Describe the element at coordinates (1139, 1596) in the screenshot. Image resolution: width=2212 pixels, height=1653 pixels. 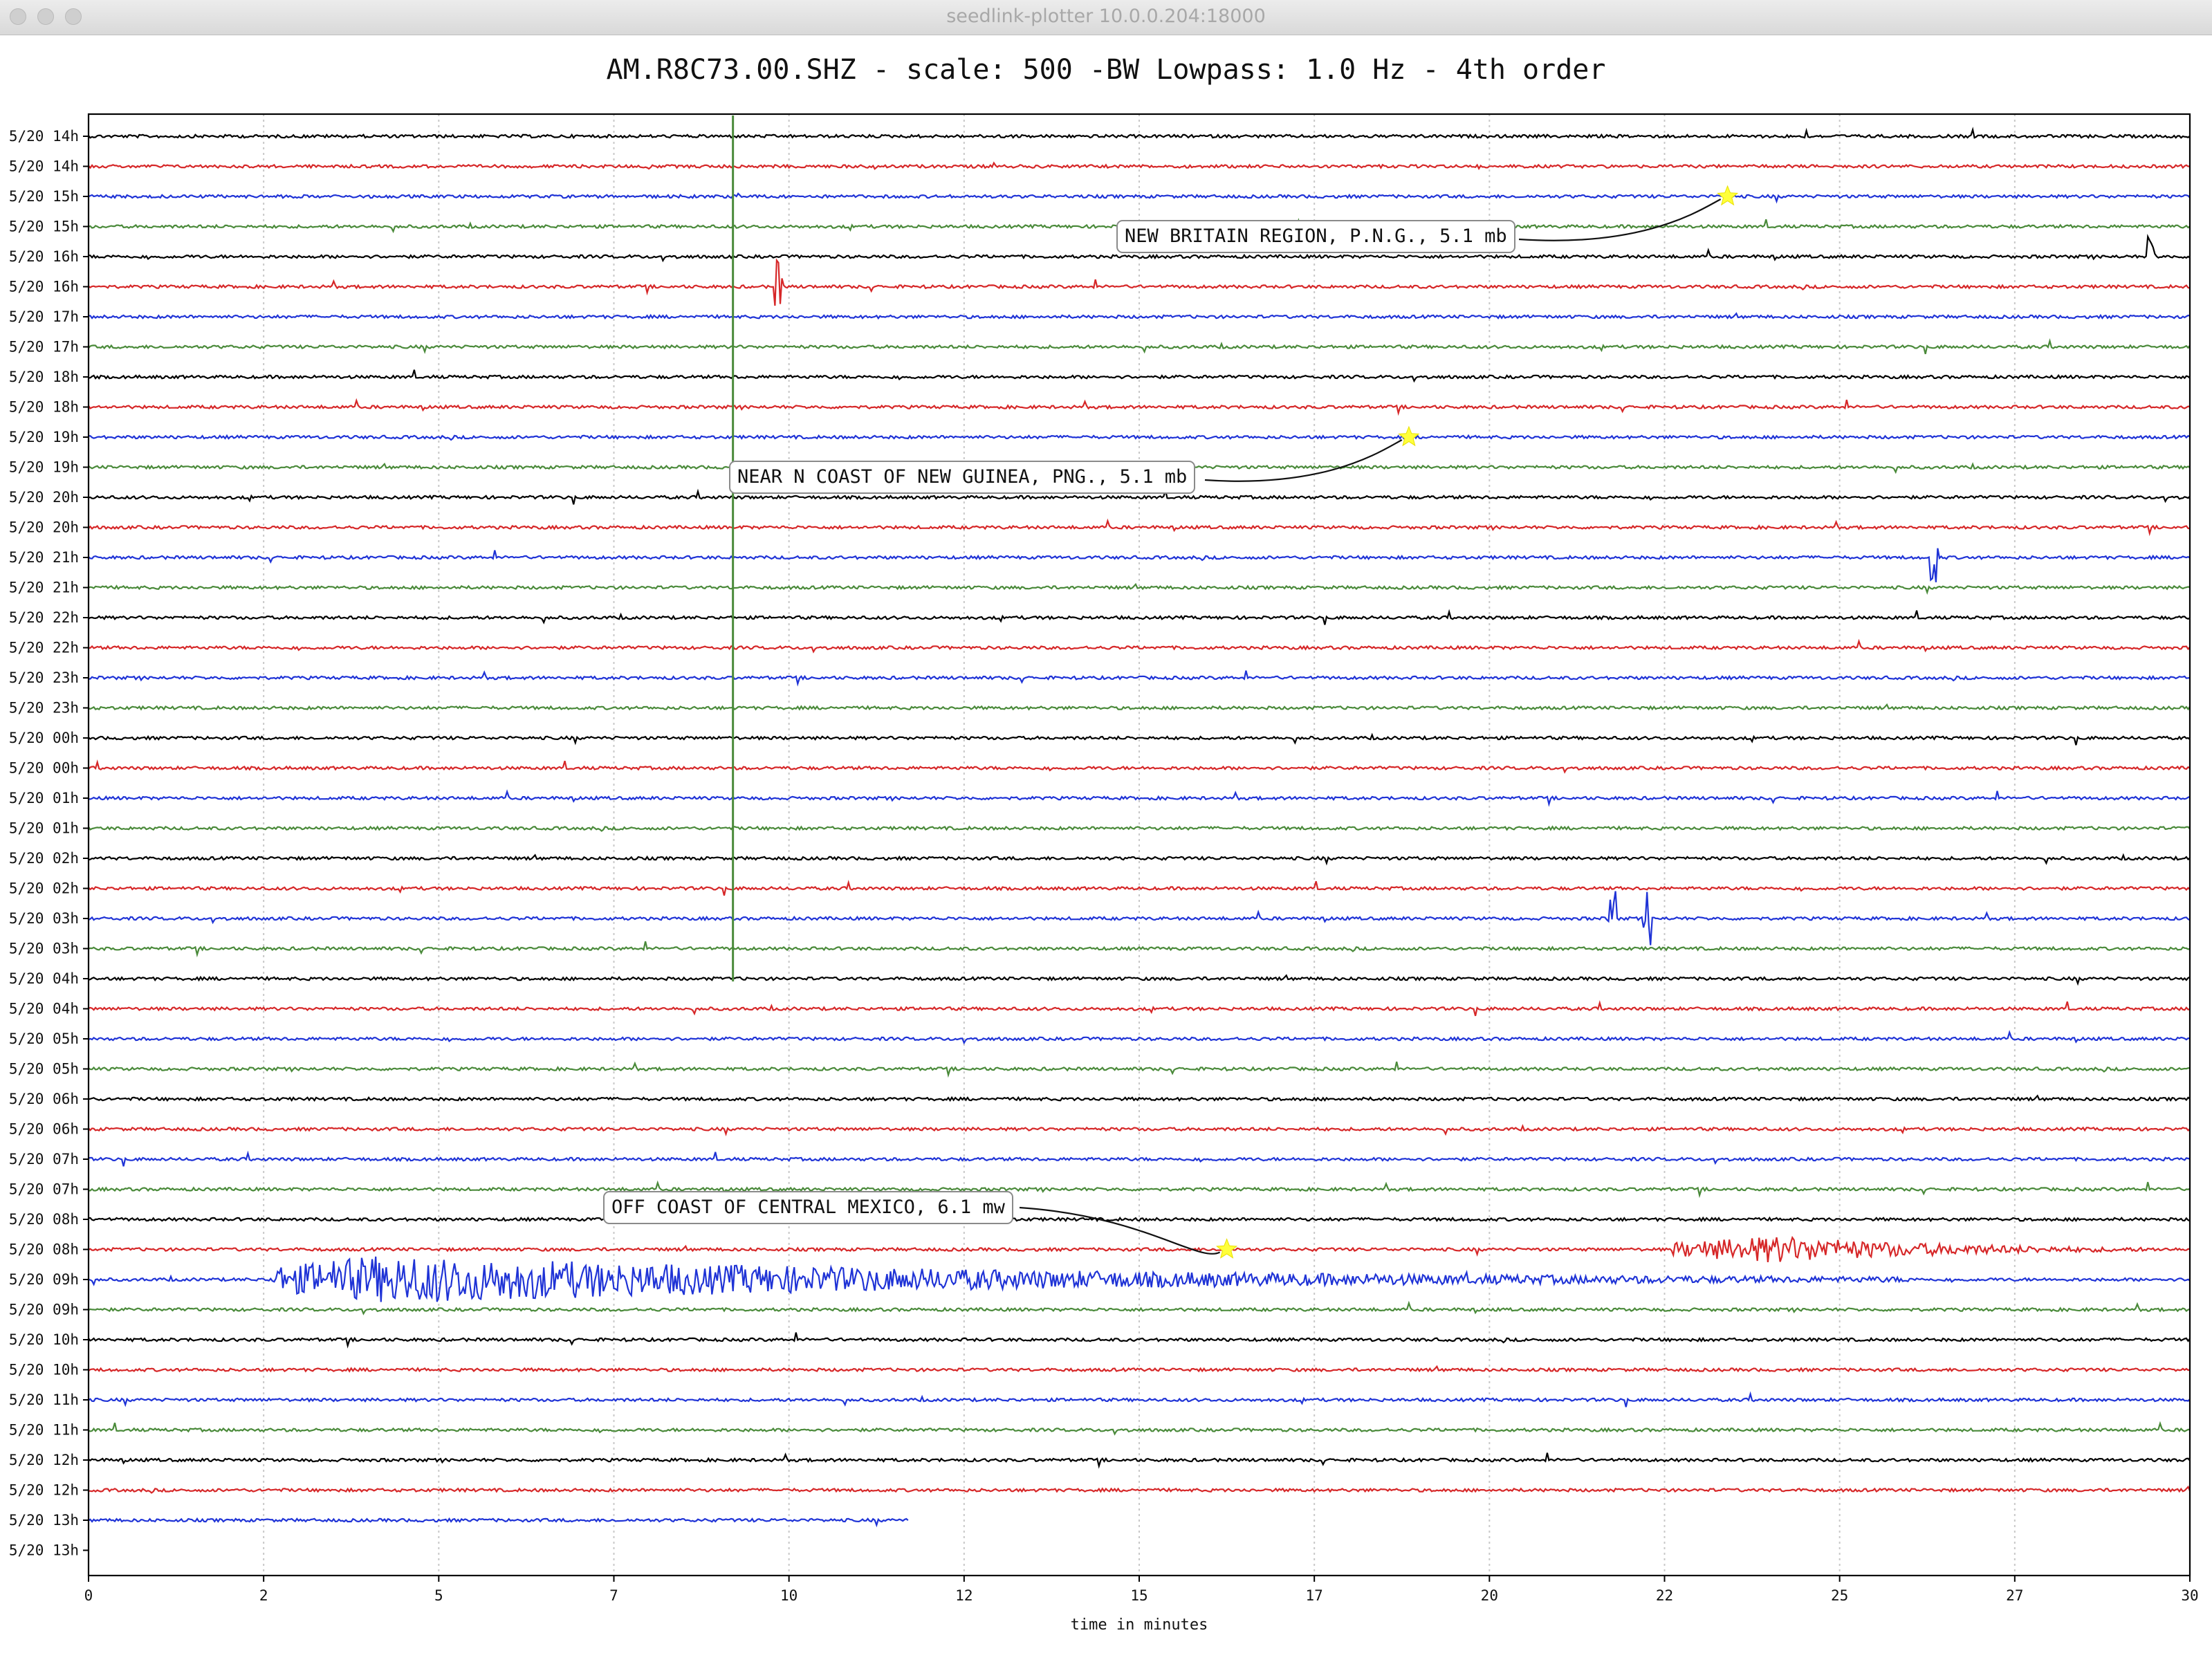
I see `x-tick-label: 15` at that location.